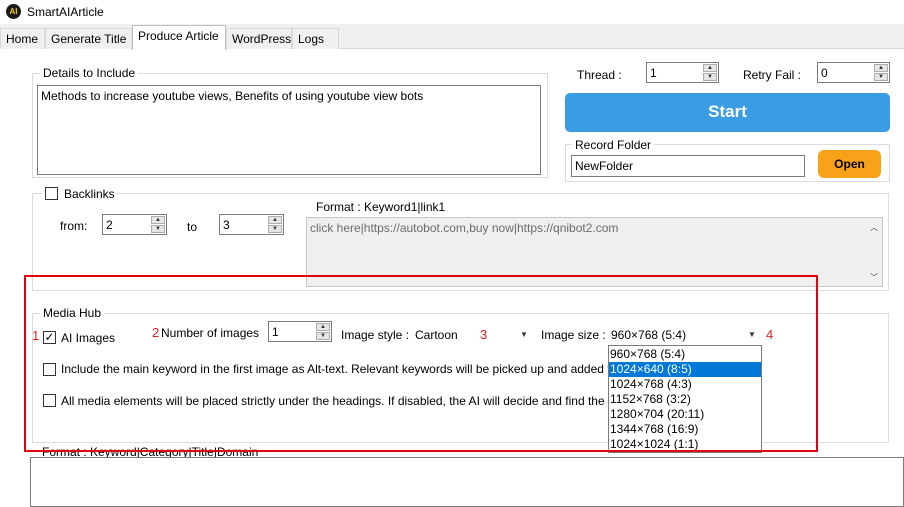 This screenshot has height=507, width=904. I want to click on retry-stepper: 0 ▲ ▼, so click(853, 72).